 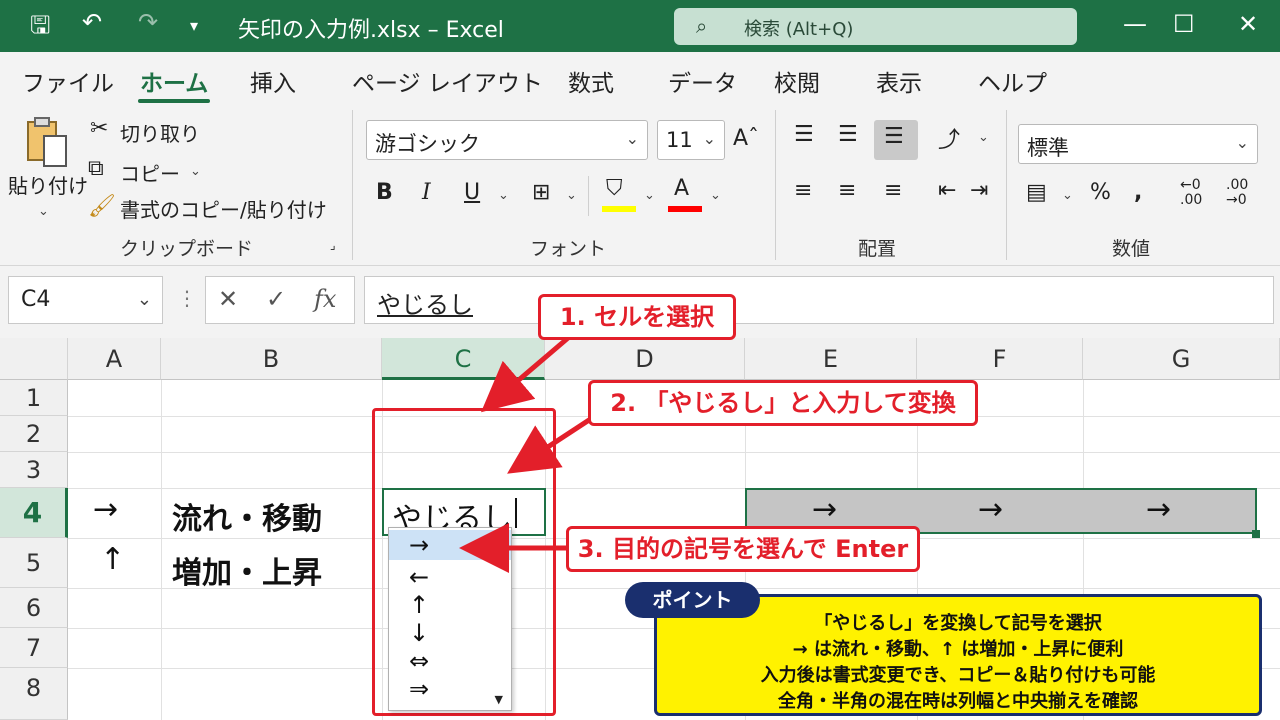 What do you see at coordinates (692, 600) in the screenshot?
I see `point-tag: ポイント` at bounding box center [692, 600].